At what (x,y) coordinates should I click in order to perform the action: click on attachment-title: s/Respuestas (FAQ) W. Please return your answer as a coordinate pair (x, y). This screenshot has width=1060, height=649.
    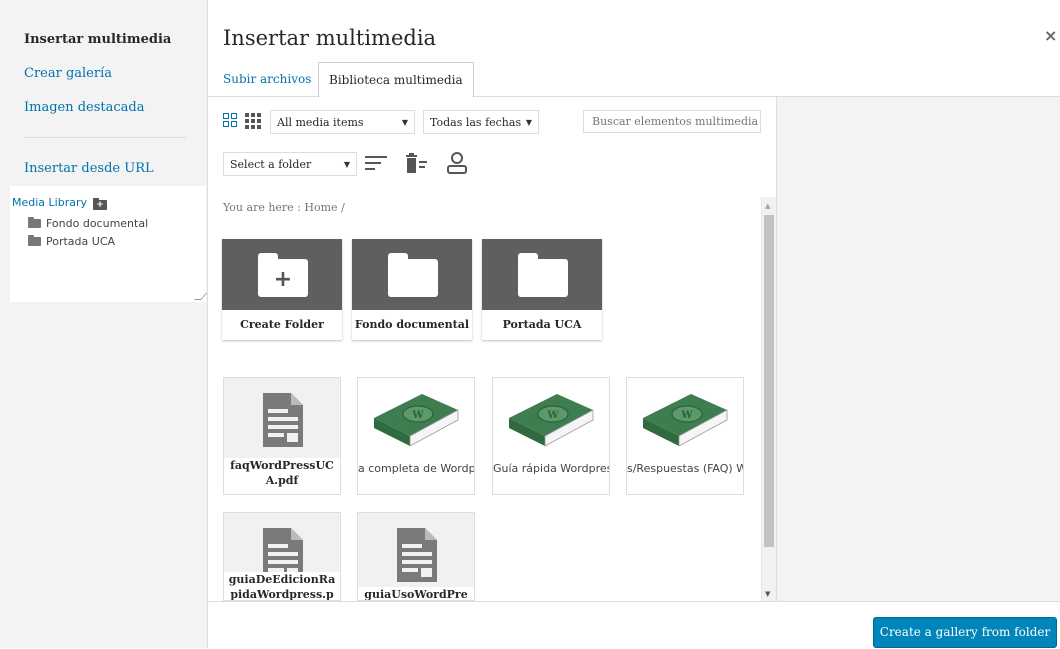
    Looking at the image, I should click on (685, 468).